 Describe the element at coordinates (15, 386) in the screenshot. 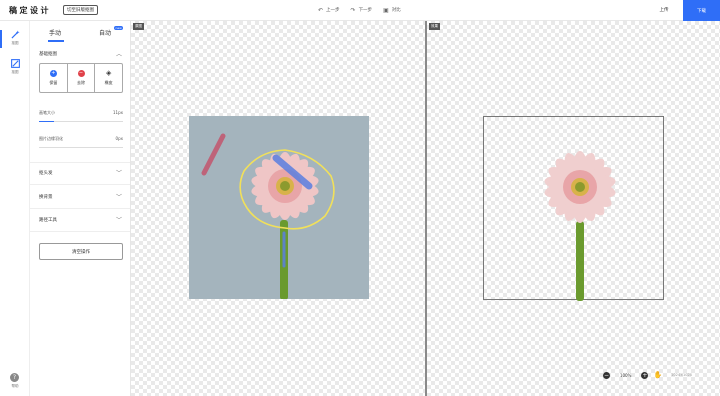

I see `help-label: 帮助` at that location.